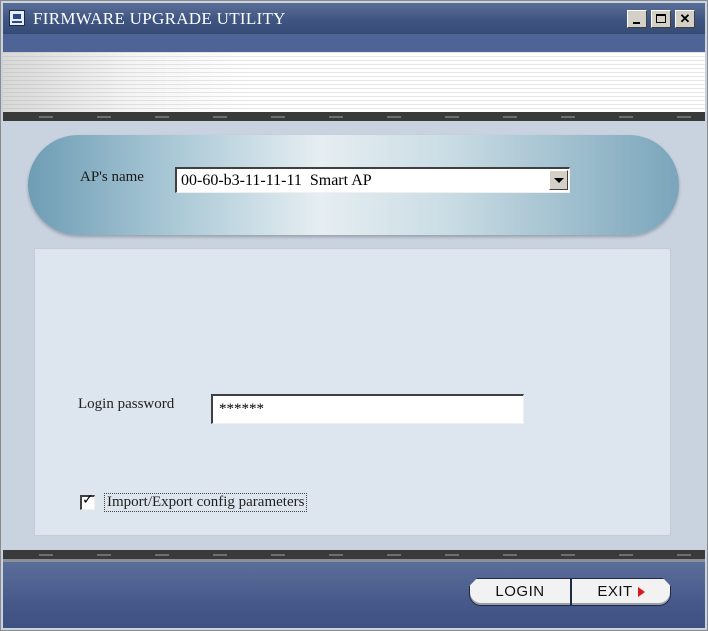 This screenshot has width=708, height=631. I want to click on chevron-down-icon, so click(558, 180).